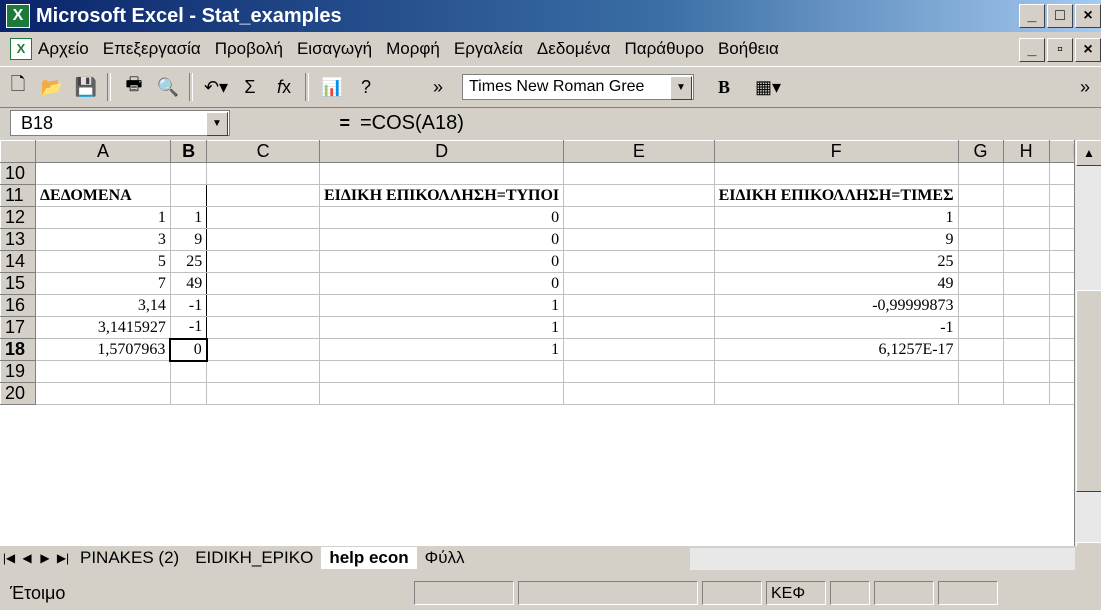 The width and height of the screenshot is (1101, 610). Describe the element at coordinates (836, 283) in the screenshot. I see `cell-f: 49` at that location.